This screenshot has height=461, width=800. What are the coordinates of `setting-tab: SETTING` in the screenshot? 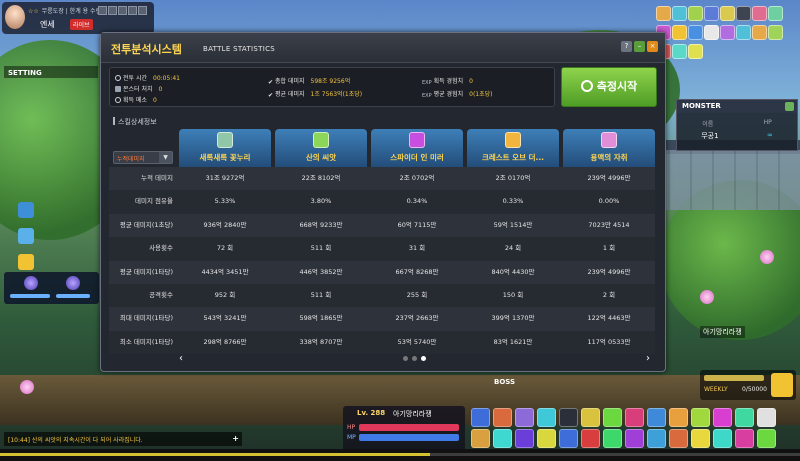 It's located at (25, 73).